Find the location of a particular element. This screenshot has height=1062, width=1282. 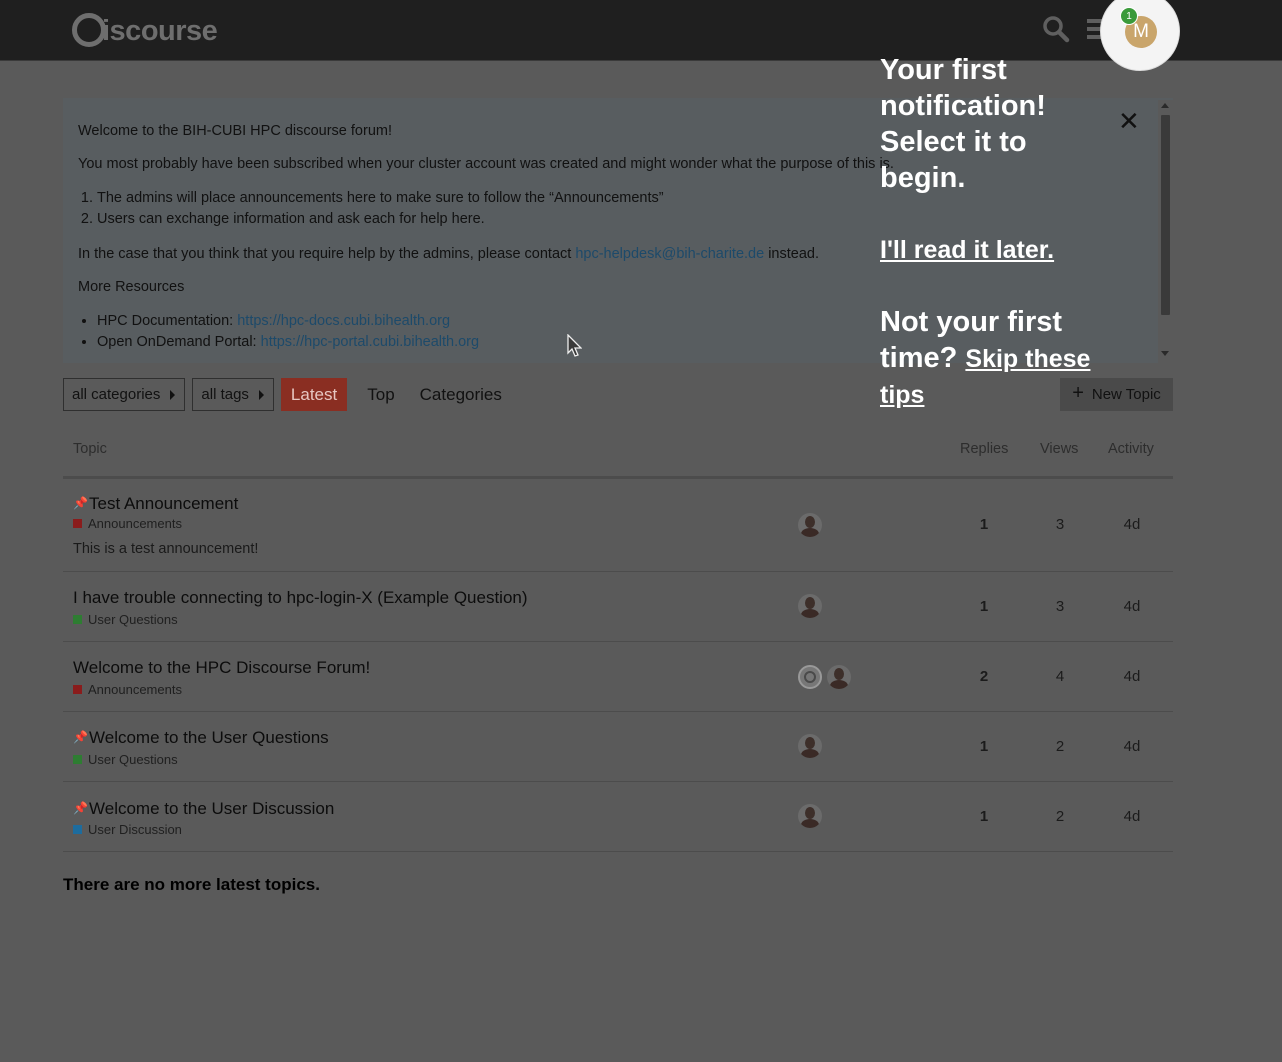

helpdesk-email-link: hpc-helpdesk@bih-charite.de is located at coordinates (669, 254).